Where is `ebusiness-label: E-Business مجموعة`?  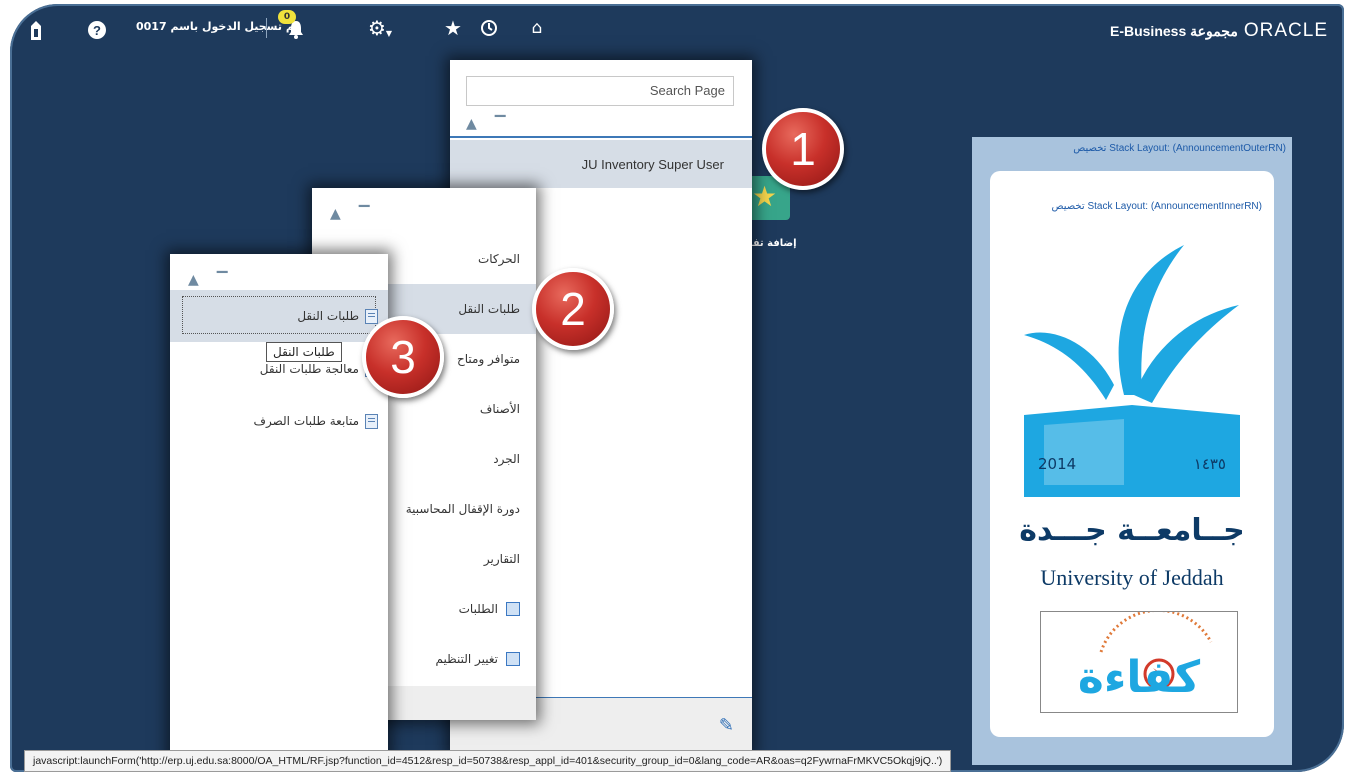 ebusiness-label: E-Business مجموعة is located at coordinates (1173, 30).